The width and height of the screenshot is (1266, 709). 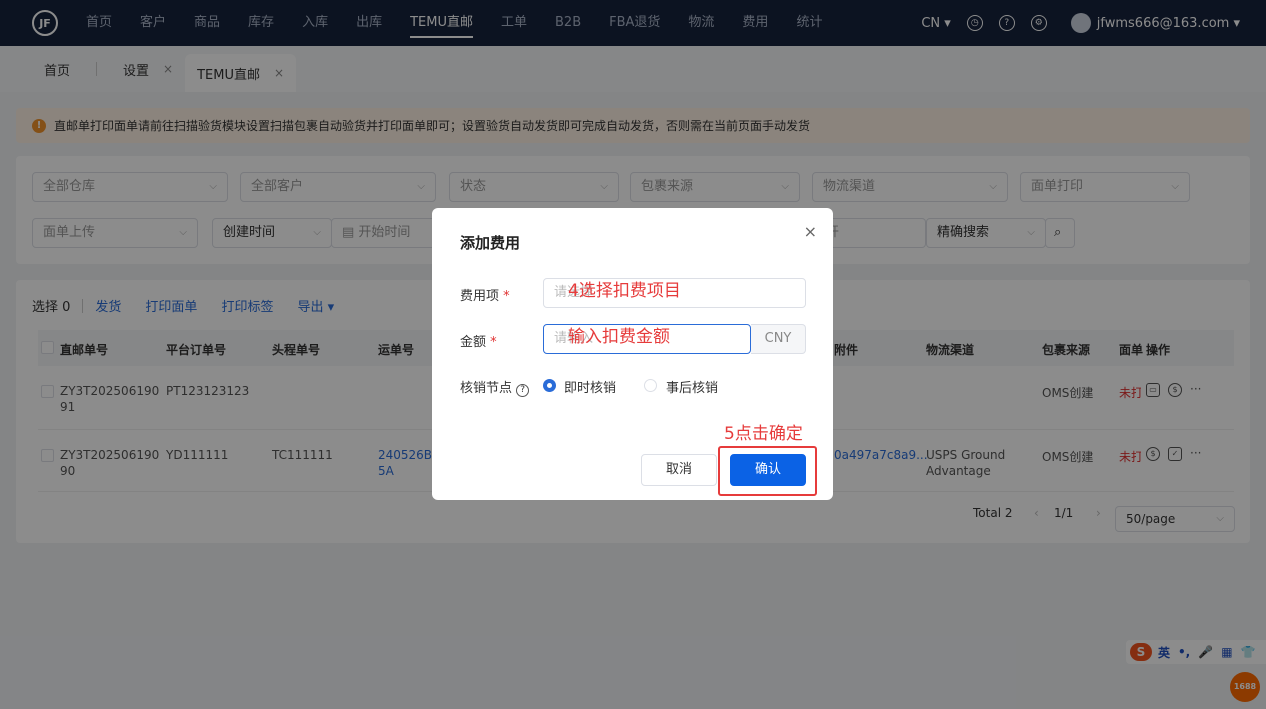 I want to click on instant-writeoff-label: 即时核销, so click(x=590, y=386).